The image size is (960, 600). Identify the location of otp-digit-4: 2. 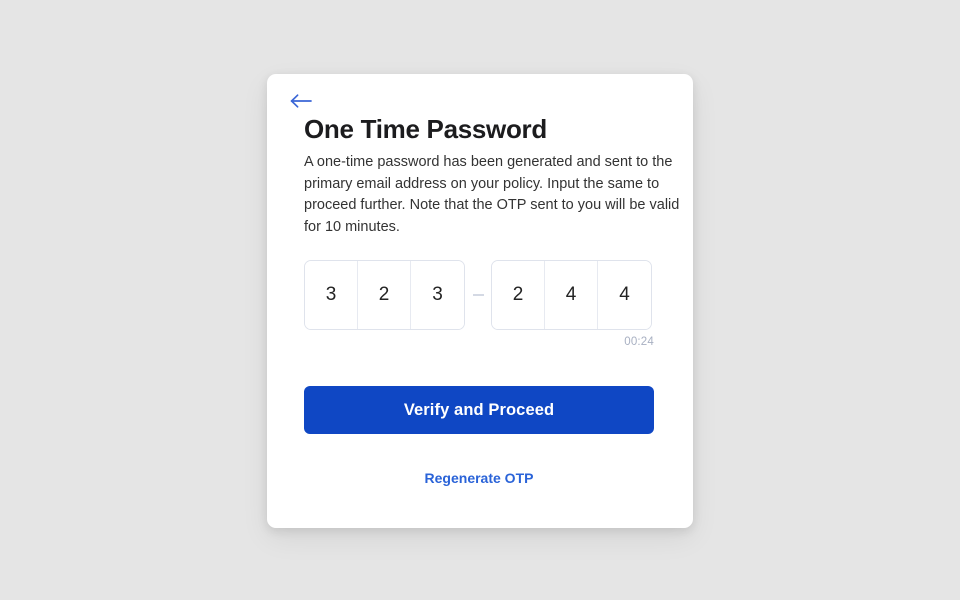
(518, 295).